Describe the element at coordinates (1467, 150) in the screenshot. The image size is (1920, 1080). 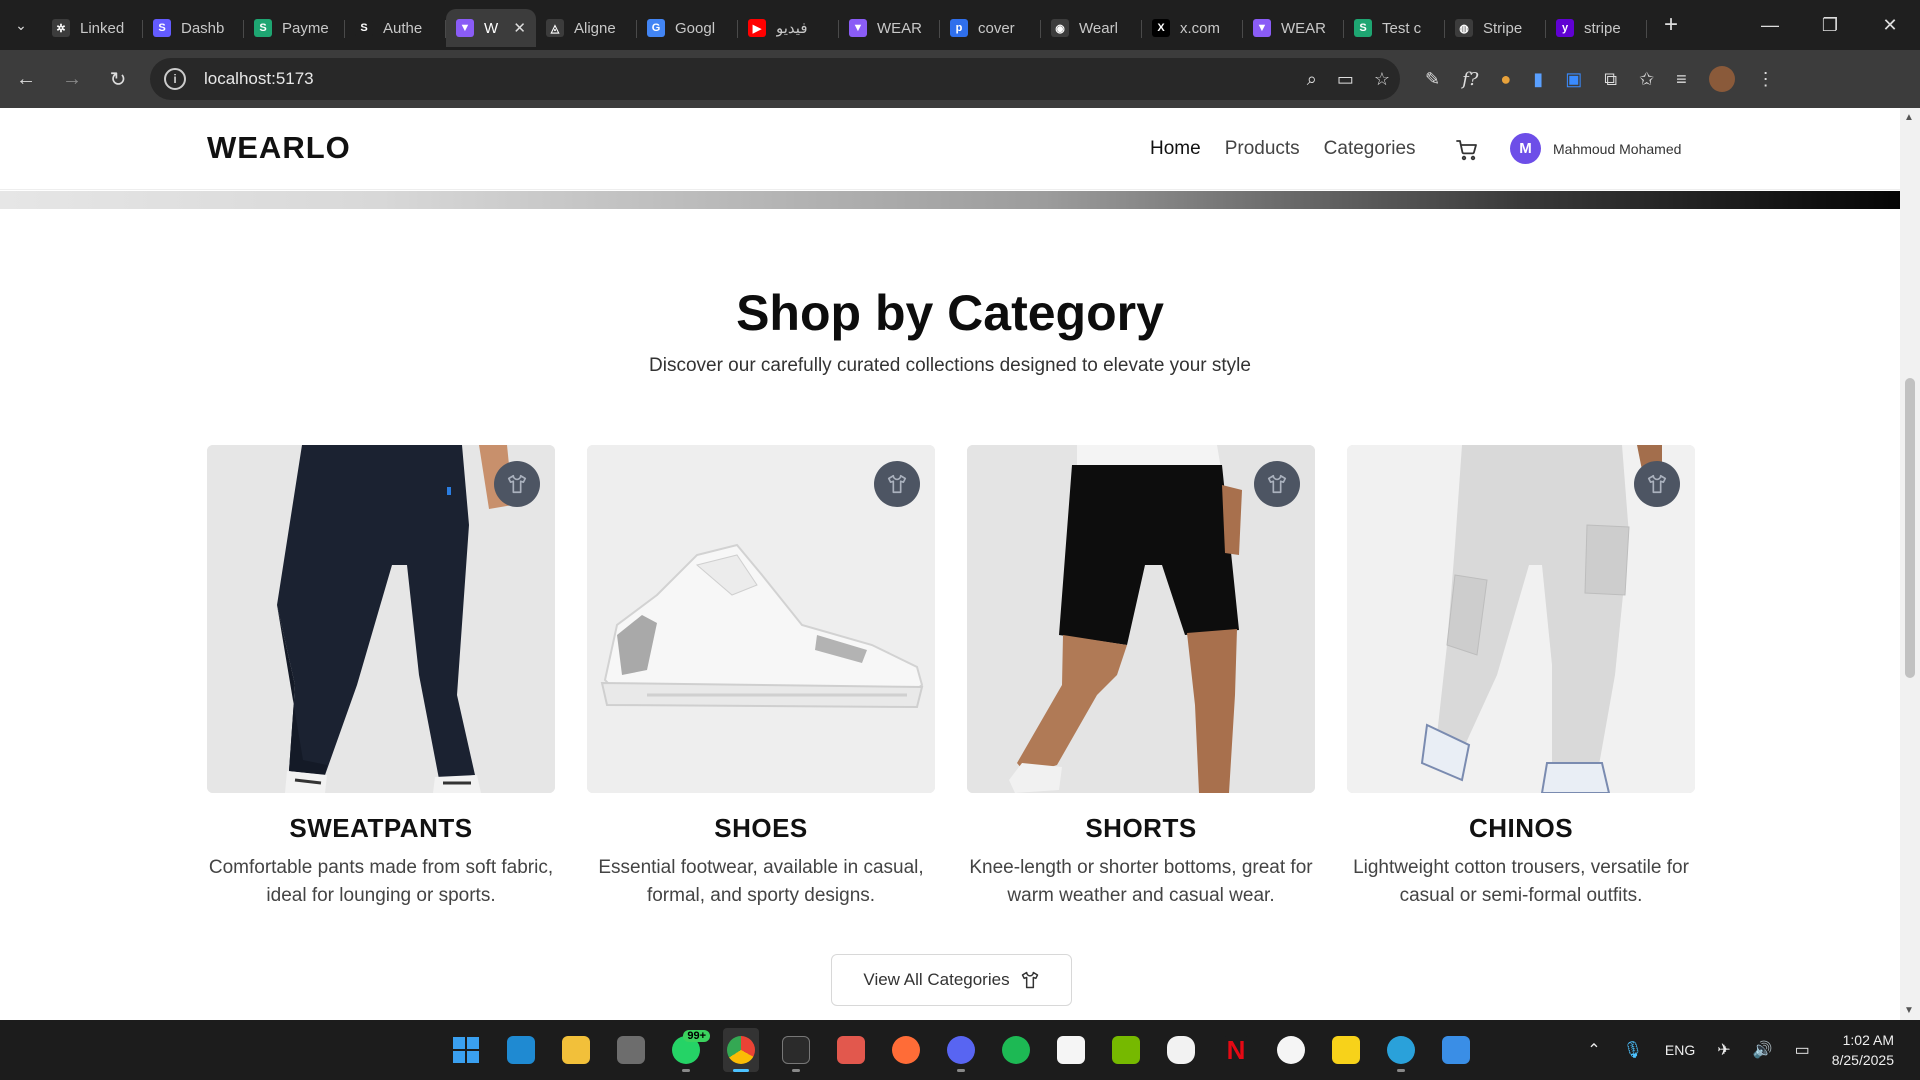
I see `cart-icon` at that location.